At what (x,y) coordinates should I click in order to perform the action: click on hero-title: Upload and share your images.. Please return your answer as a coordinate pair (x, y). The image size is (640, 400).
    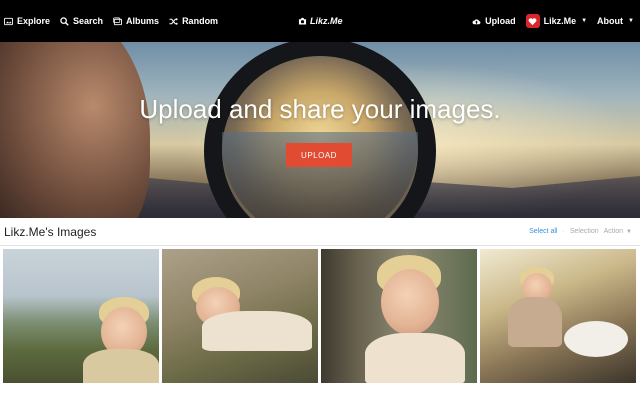
    Looking at the image, I should click on (320, 109).